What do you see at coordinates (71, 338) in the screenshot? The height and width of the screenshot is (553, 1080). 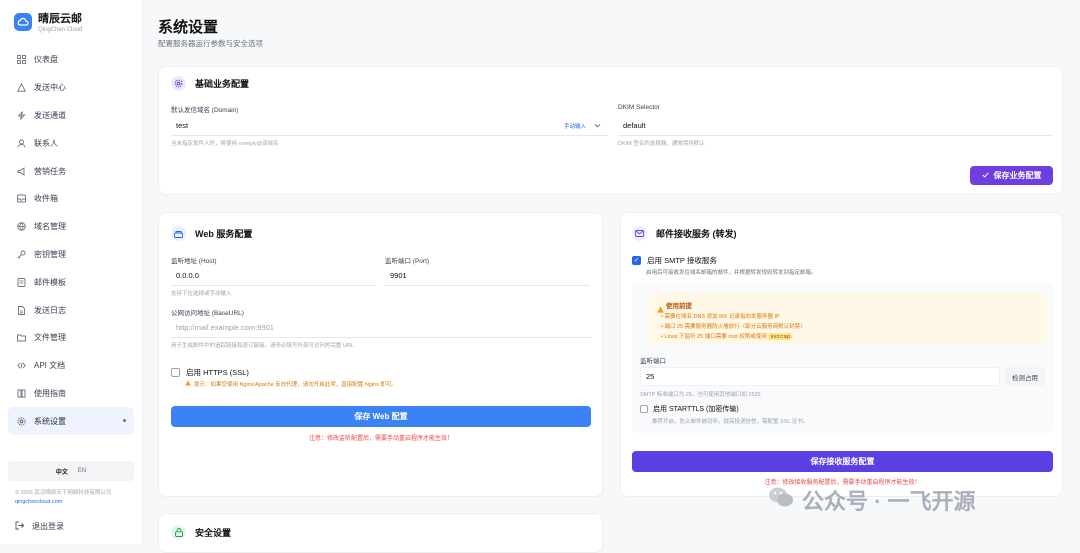 I see `sidebar-item-files: 文件管理` at bounding box center [71, 338].